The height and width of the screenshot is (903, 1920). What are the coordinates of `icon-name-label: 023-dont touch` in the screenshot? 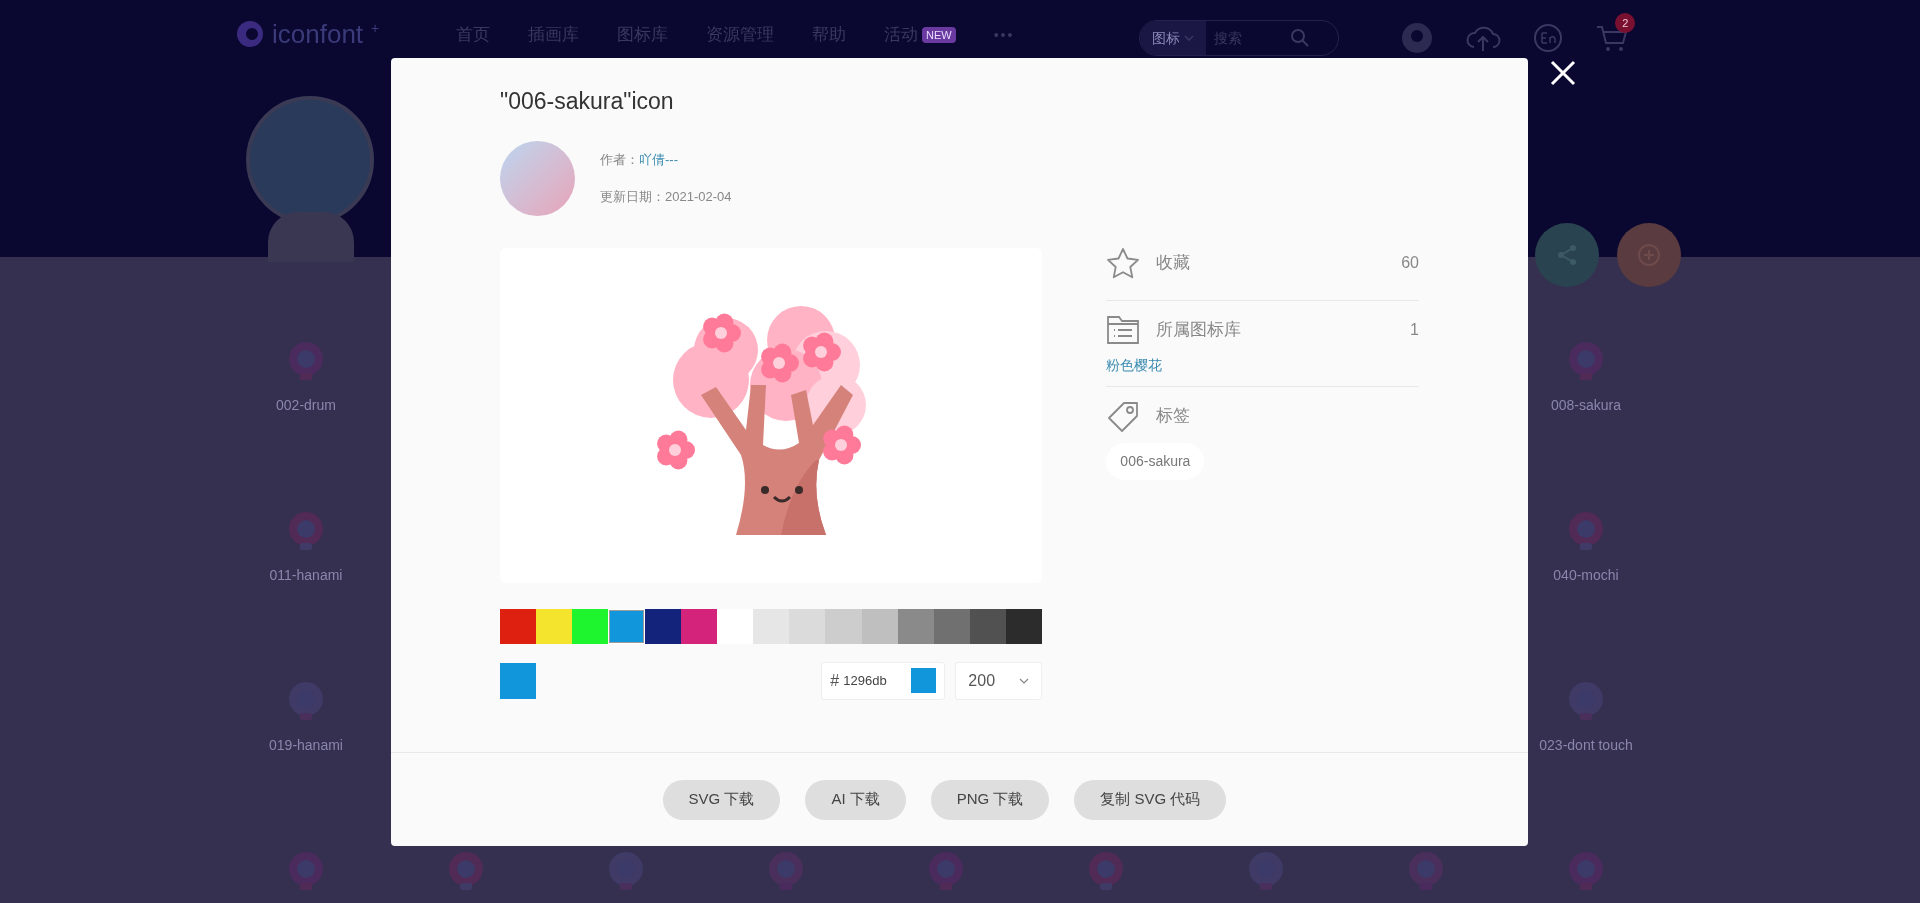 It's located at (1586, 745).